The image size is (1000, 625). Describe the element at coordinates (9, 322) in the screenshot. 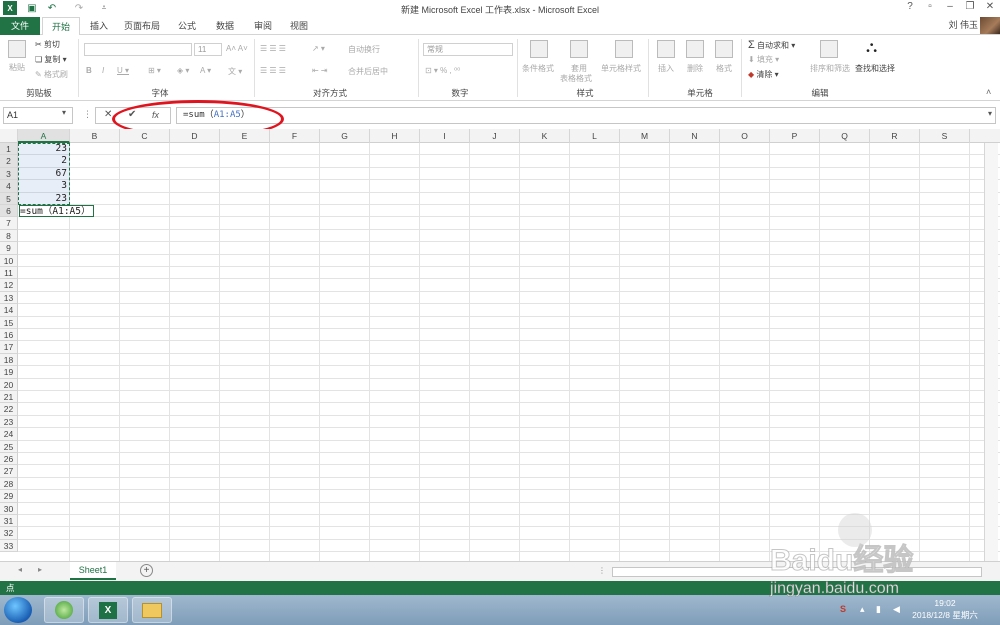

I see `row-header: 15` at that location.